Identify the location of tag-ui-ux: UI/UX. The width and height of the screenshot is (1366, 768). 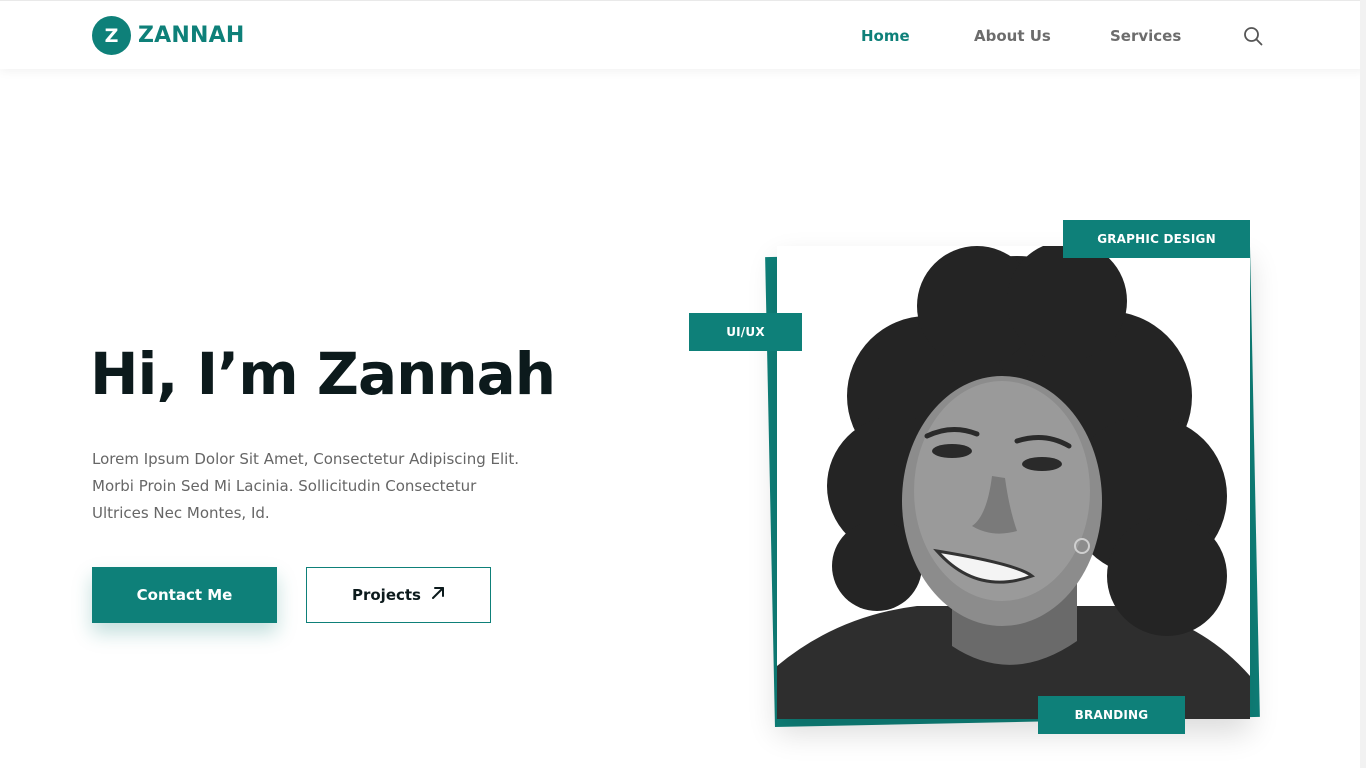
(745, 332).